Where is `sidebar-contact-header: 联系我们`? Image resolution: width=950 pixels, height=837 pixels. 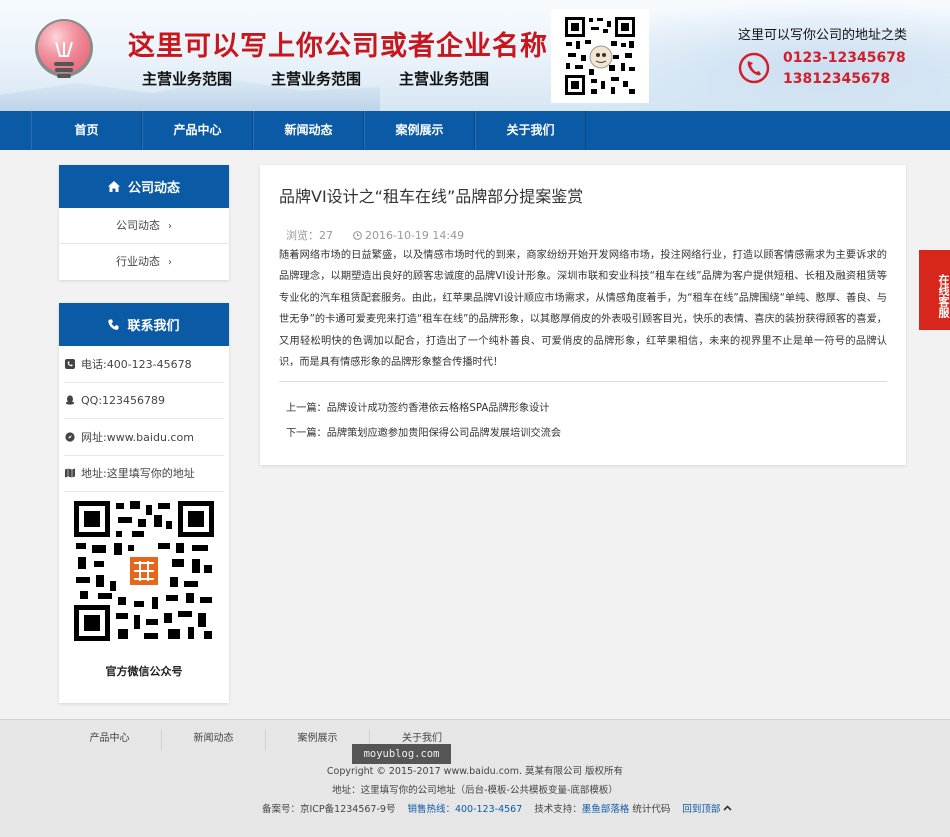 sidebar-contact-header: 联系我们 is located at coordinates (144, 324).